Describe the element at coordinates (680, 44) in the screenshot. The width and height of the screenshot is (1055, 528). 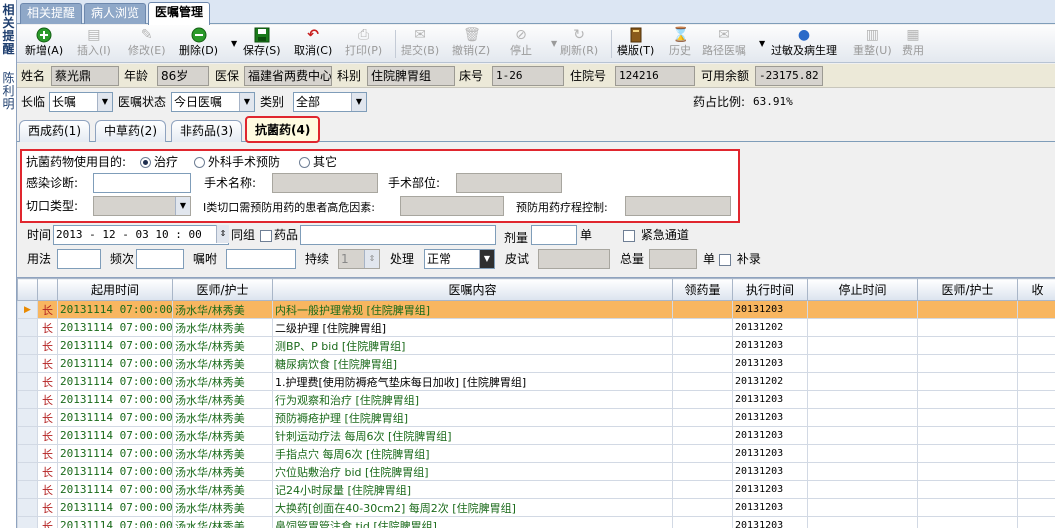
I see `history-button: ⌛ 历史` at that location.